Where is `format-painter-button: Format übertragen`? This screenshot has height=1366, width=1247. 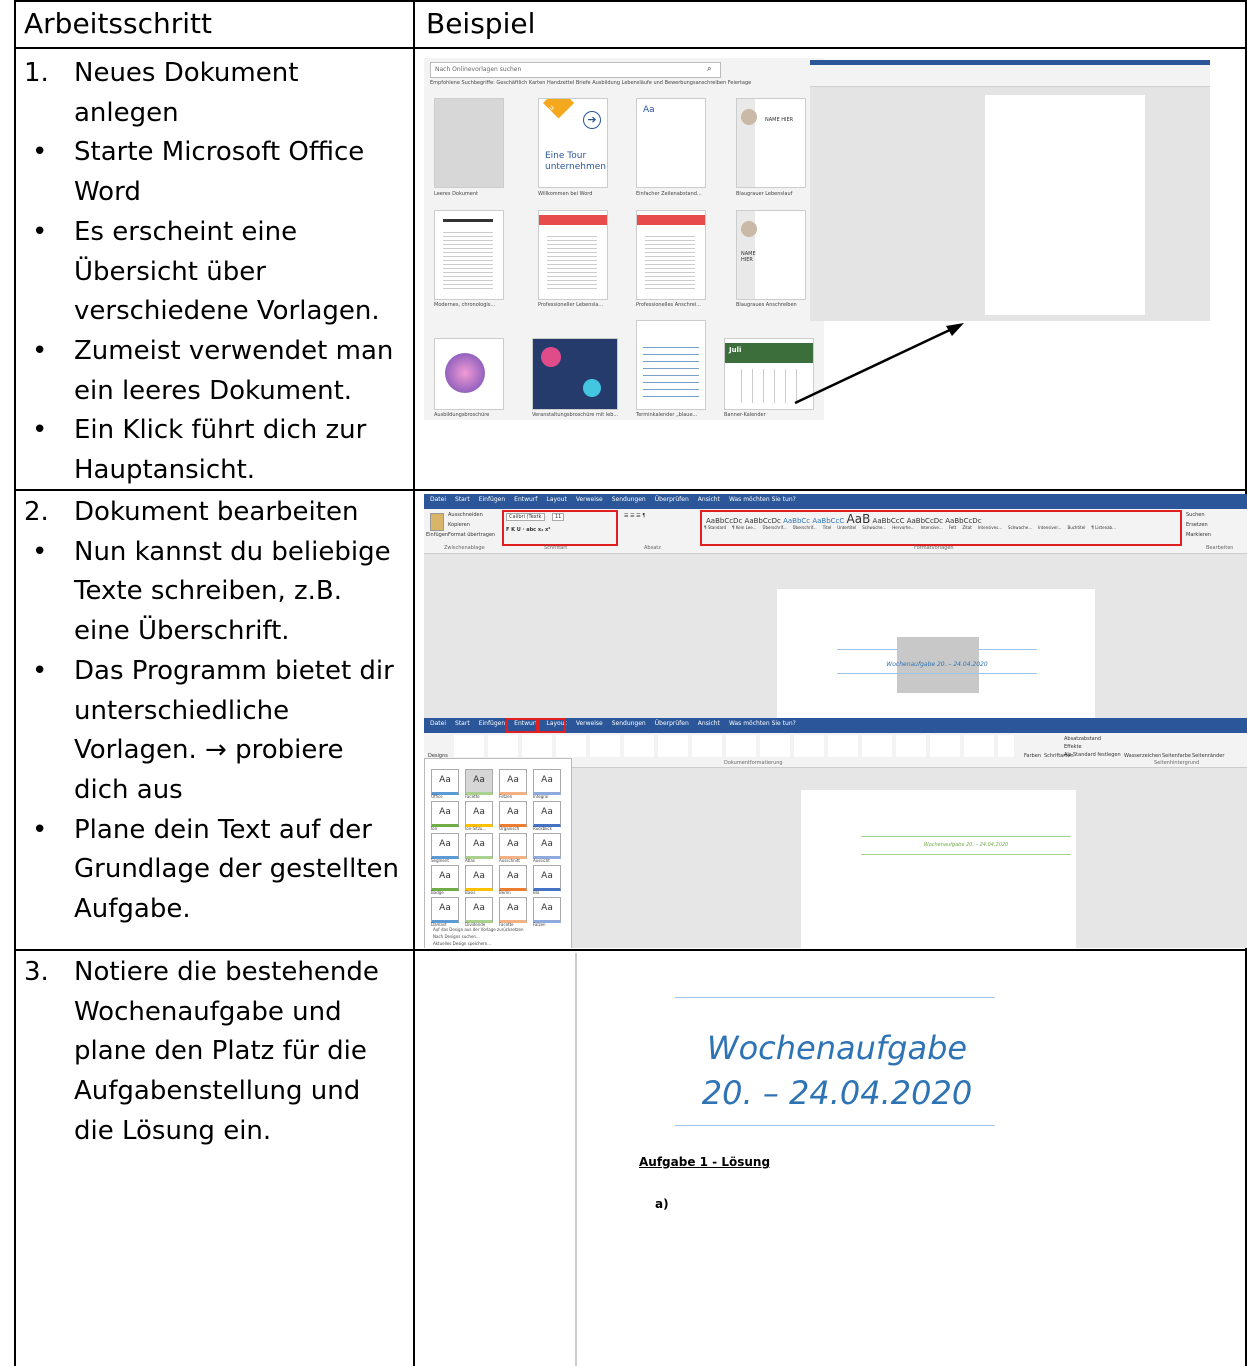 format-painter-button: Format übertragen is located at coordinates (471, 535).